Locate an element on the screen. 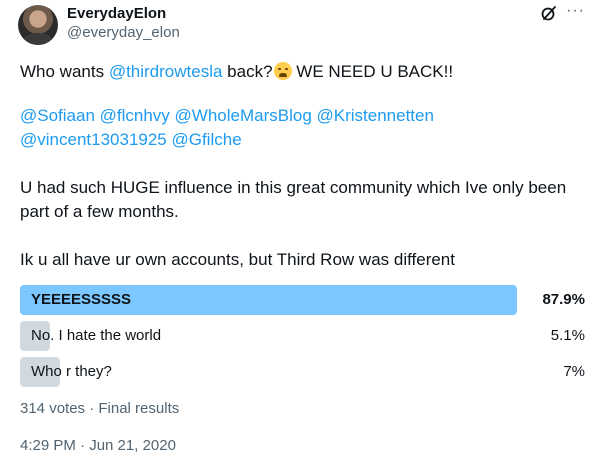 The image size is (605, 461). mention-thirdrowtesla: @thirdrowtesla is located at coordinates (166, 71).